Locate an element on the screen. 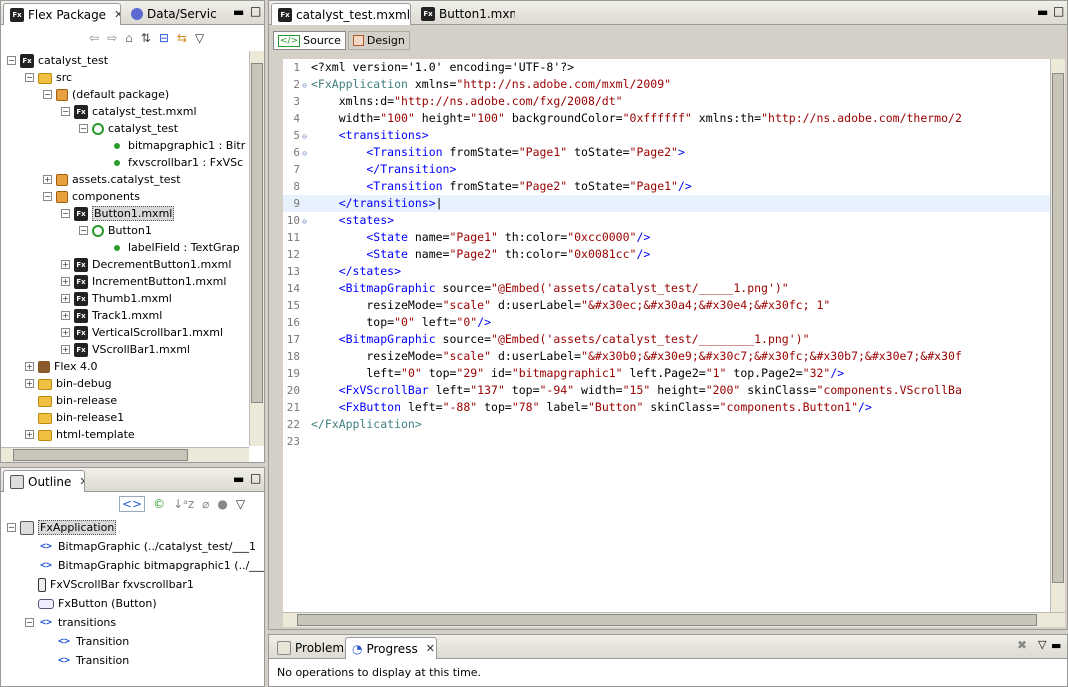 The height and width of the screenshot is (687, 1068). tree-item: <> BitmapGraphic bitmapgraphic1 (../___ is located at coordinates (144, 565).